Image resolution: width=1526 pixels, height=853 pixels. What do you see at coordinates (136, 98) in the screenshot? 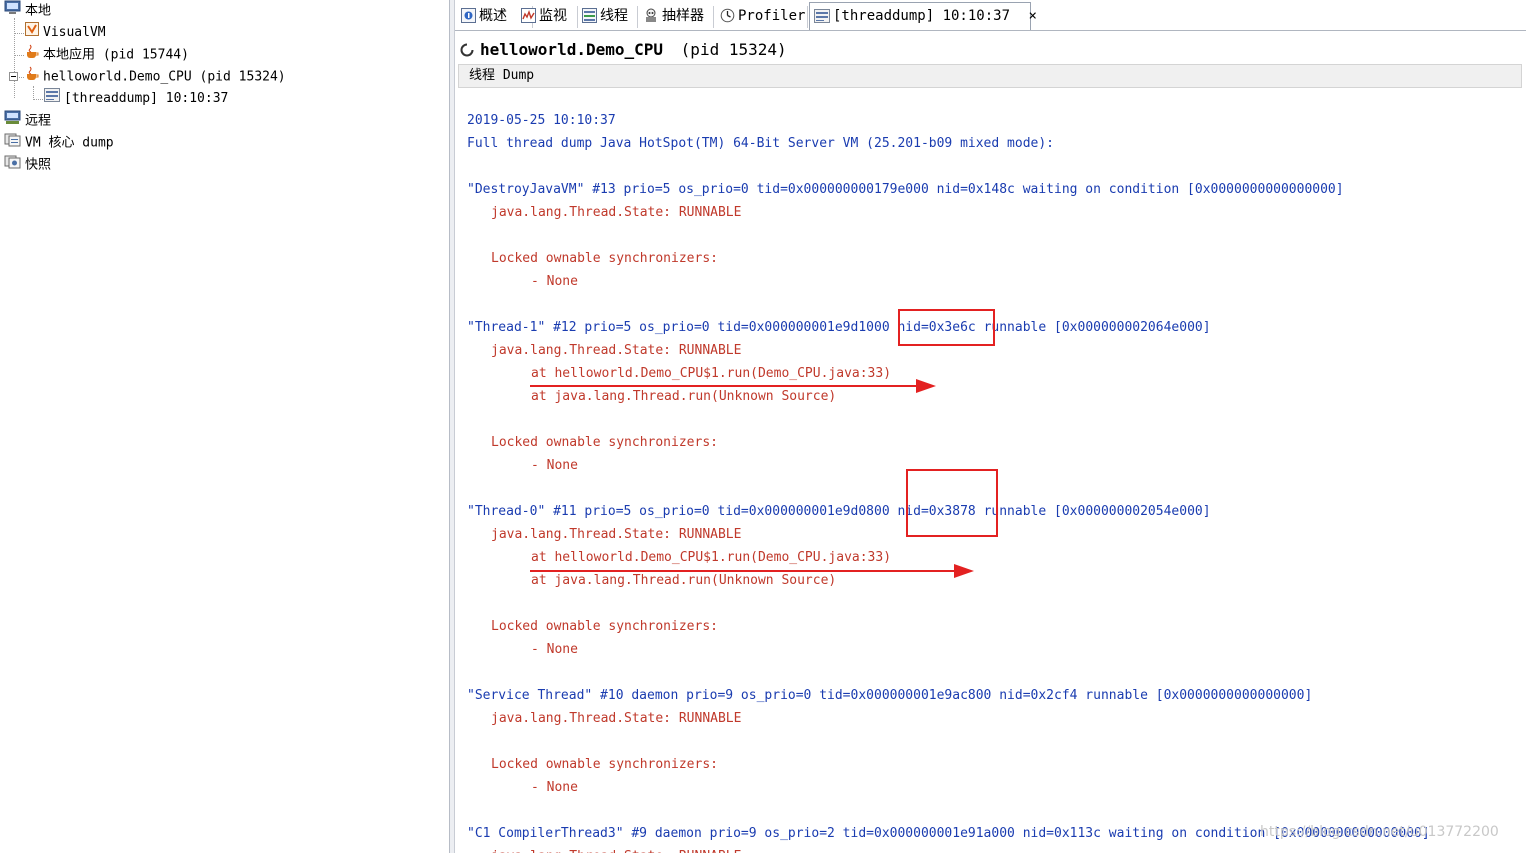
I see `tree-node-threaddump: [threaddump] 10:10:37` at bounding box center [136, 98].